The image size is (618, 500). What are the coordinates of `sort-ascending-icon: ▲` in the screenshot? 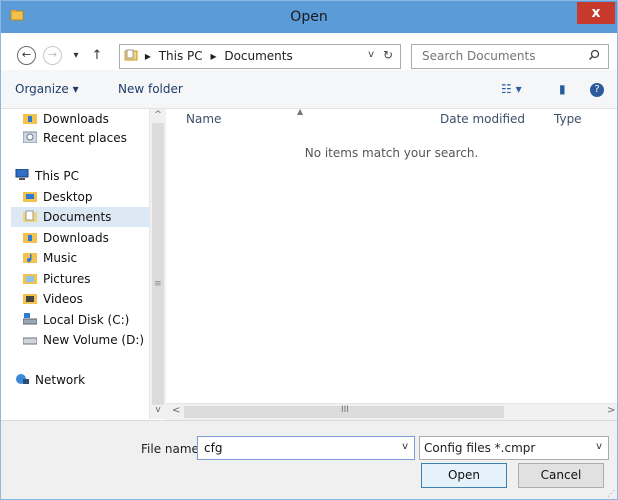 It's located at (300, 111).